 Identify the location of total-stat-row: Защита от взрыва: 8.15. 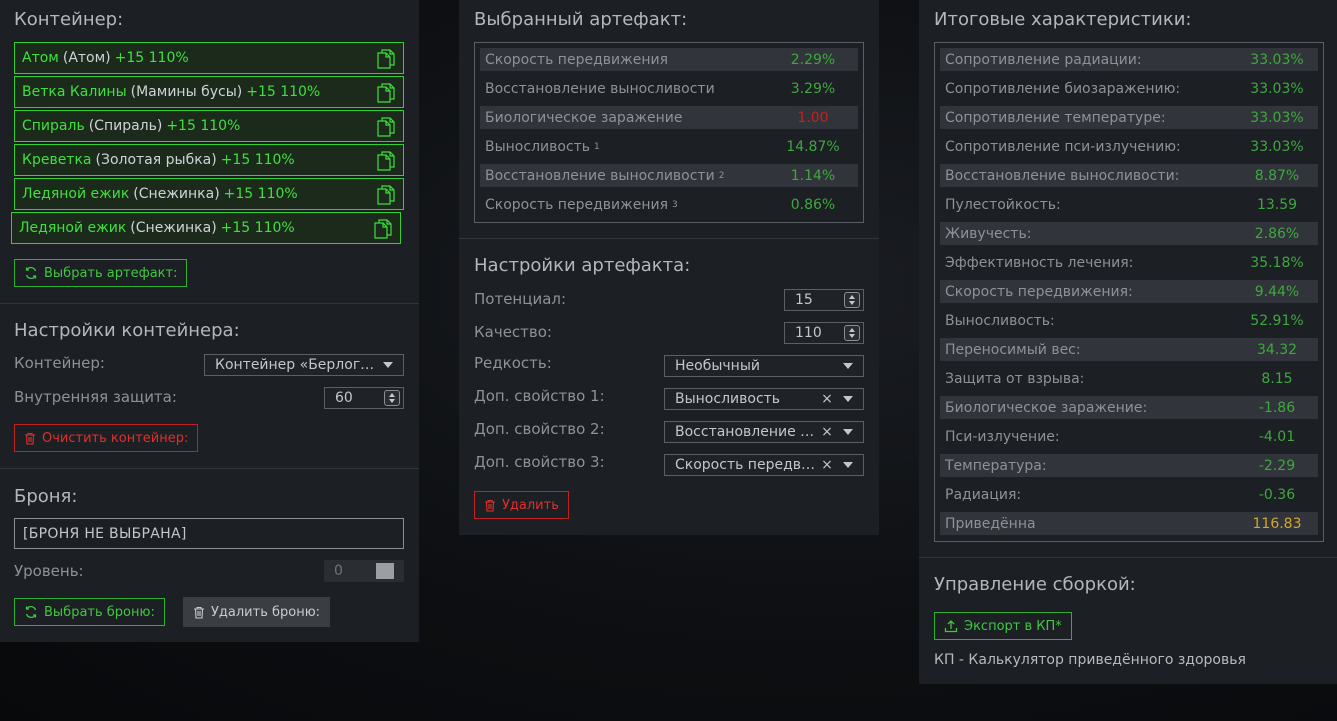
(1129, 378).